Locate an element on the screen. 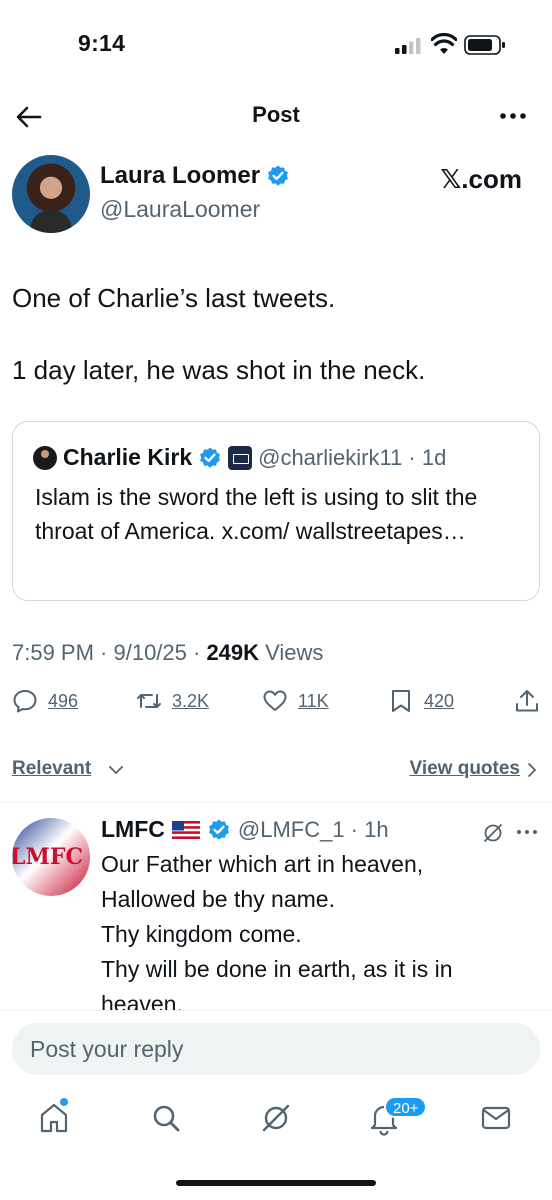 This screenshot has height=1200, width=552. reply-text-line: Thy will be done in earth, as it is in is located at coordinates (277, 969).